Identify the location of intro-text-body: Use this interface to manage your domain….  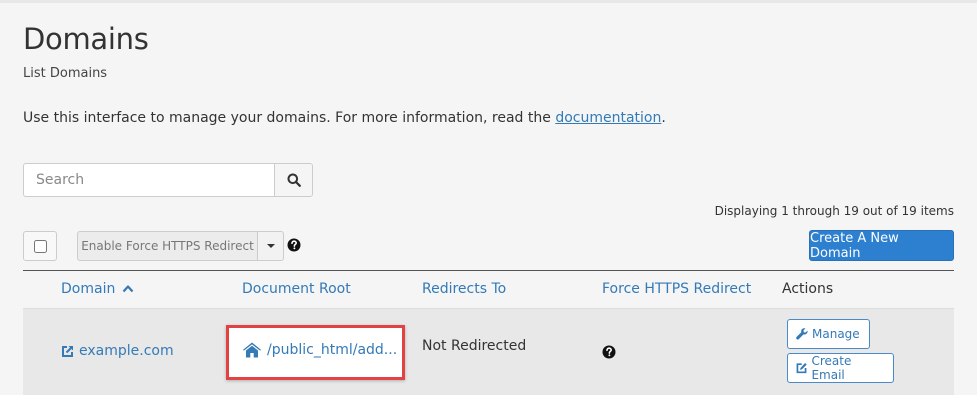
(289, 118).